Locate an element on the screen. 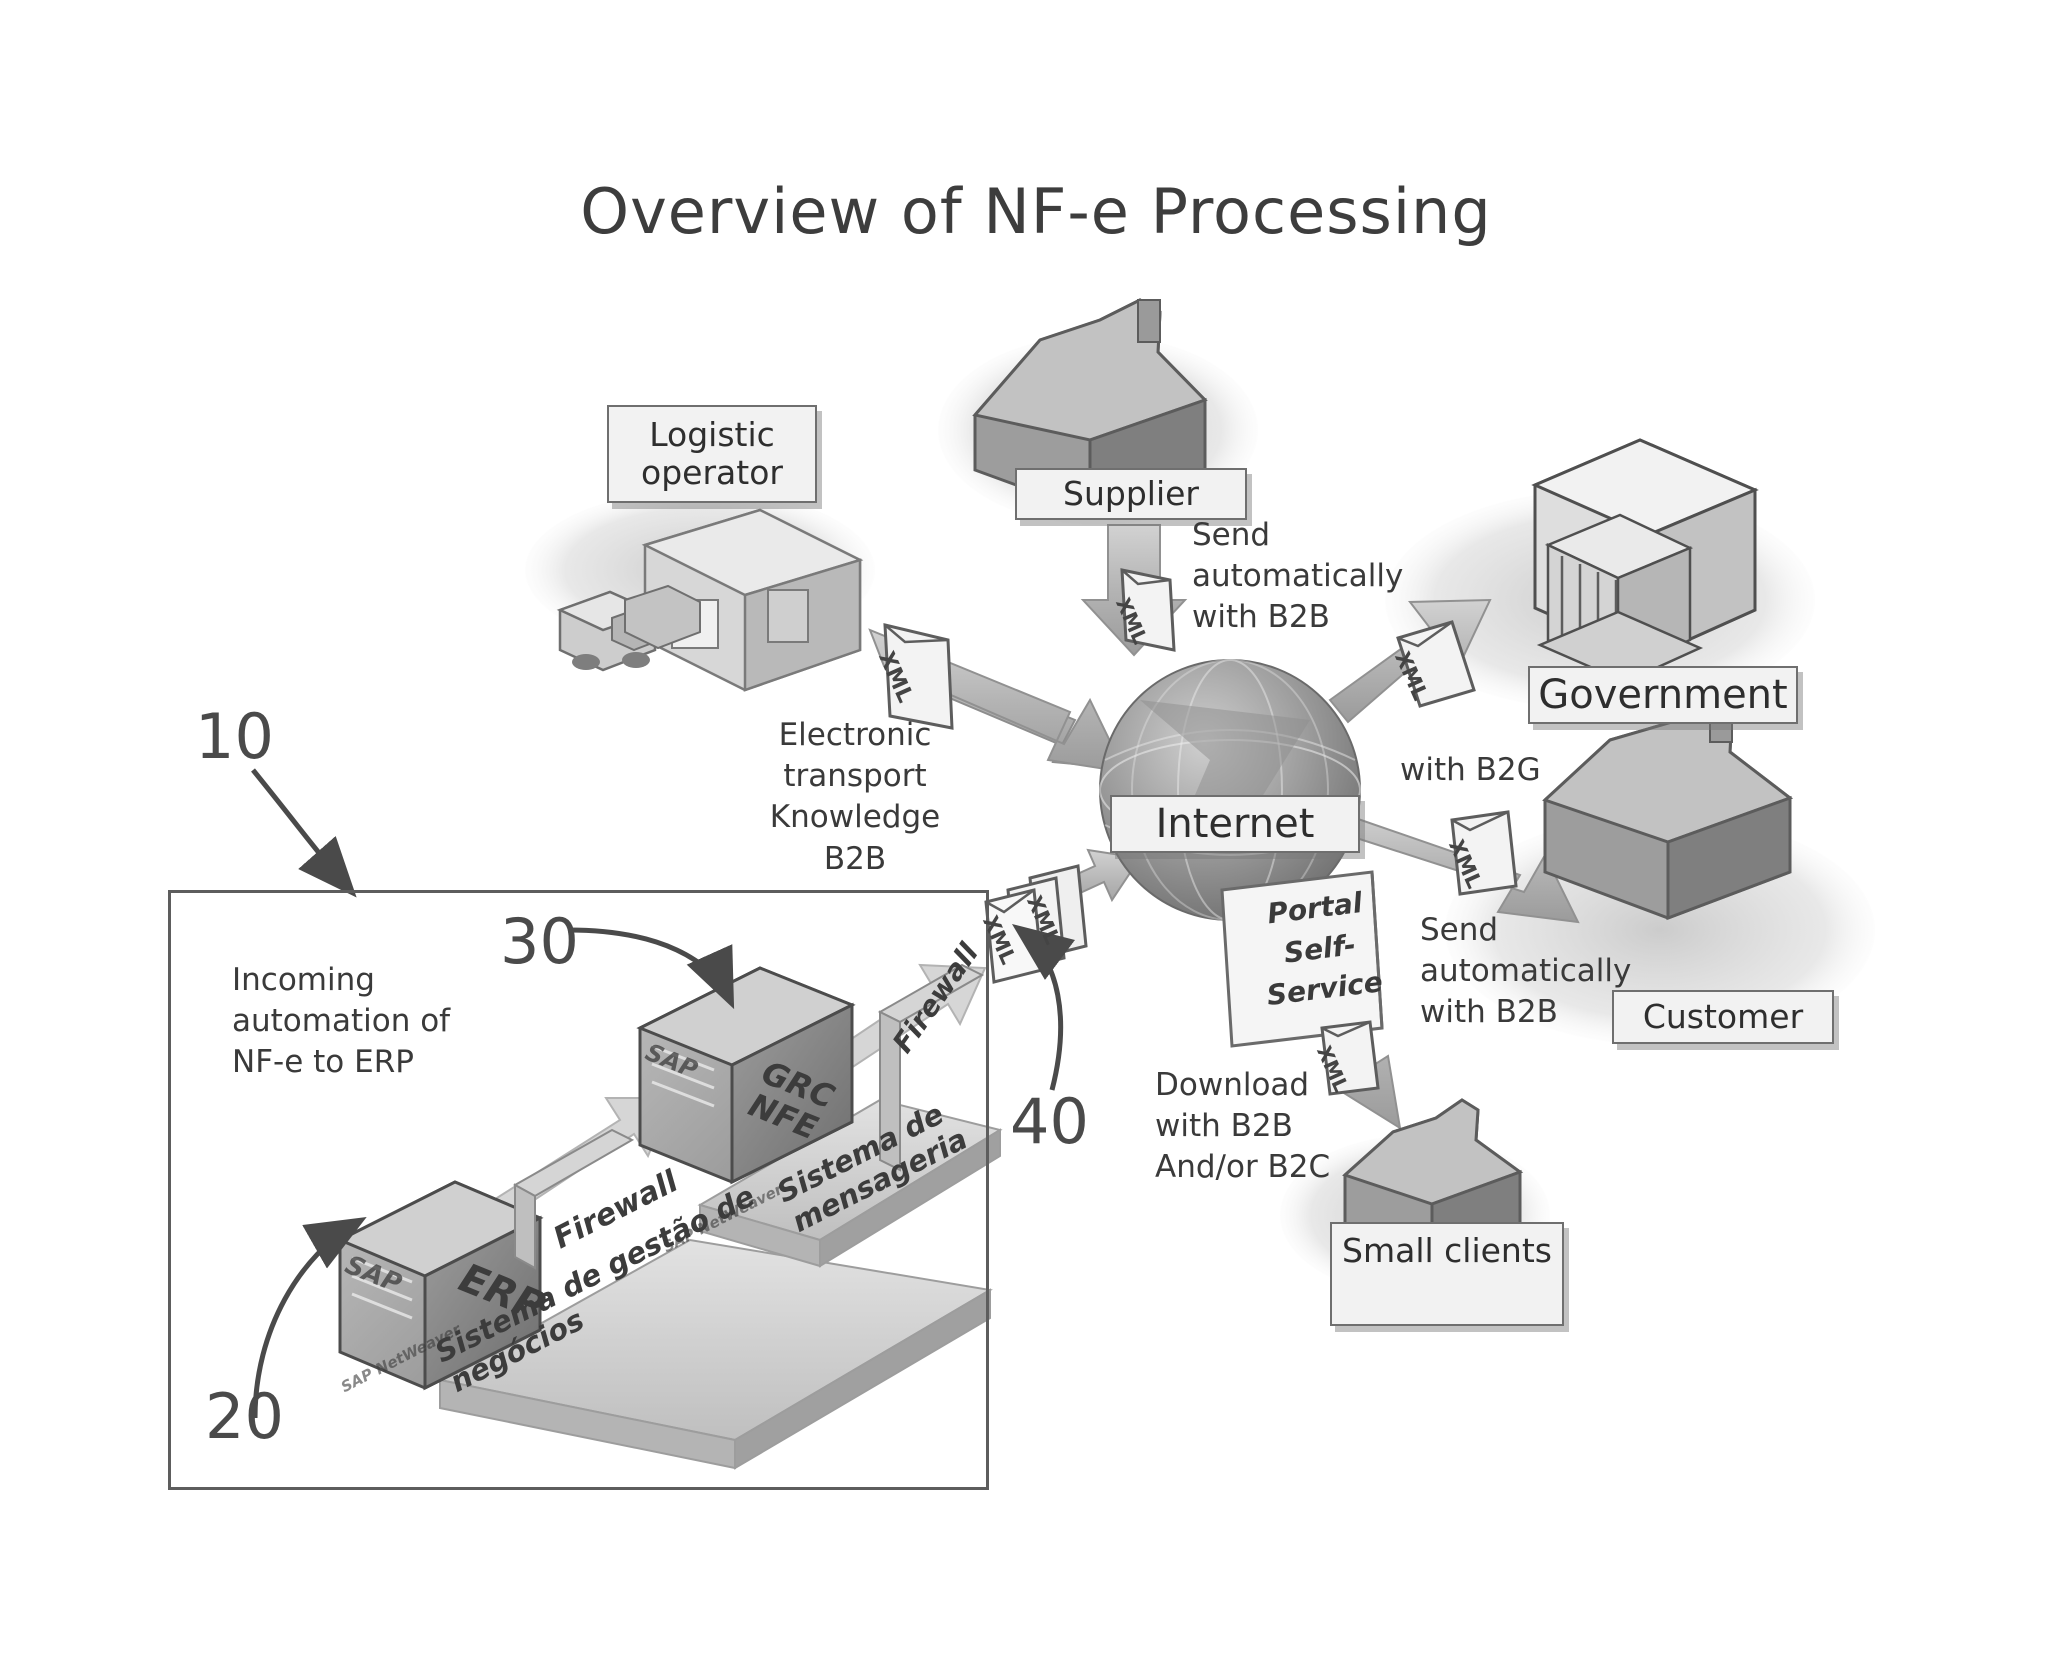  annotation-send-b2b-customer: Send automatically with B2B is located at coordinates (1526, 971).